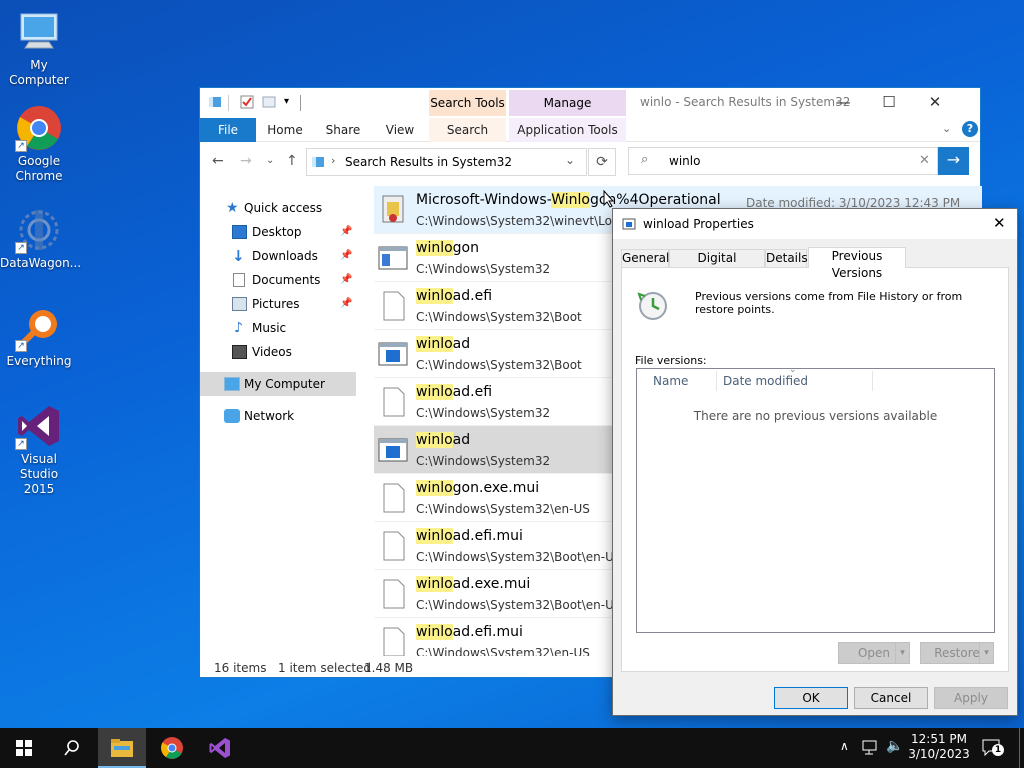 The image size is (1024, 768). What do you see at coordinates (343, 130) in the screenshot?
I see `tab-share: Share` at bounding box center [343, 130].